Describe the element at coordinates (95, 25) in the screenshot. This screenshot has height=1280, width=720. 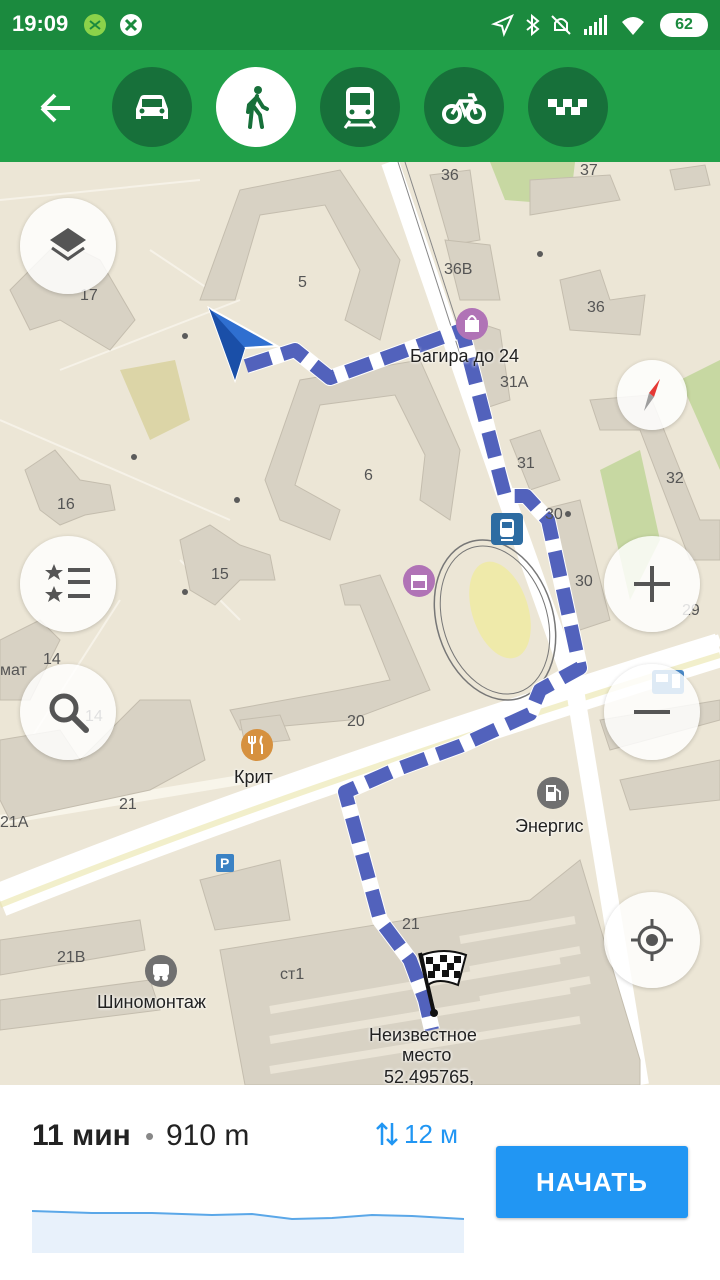
I see `app-notification-icon` at that location.